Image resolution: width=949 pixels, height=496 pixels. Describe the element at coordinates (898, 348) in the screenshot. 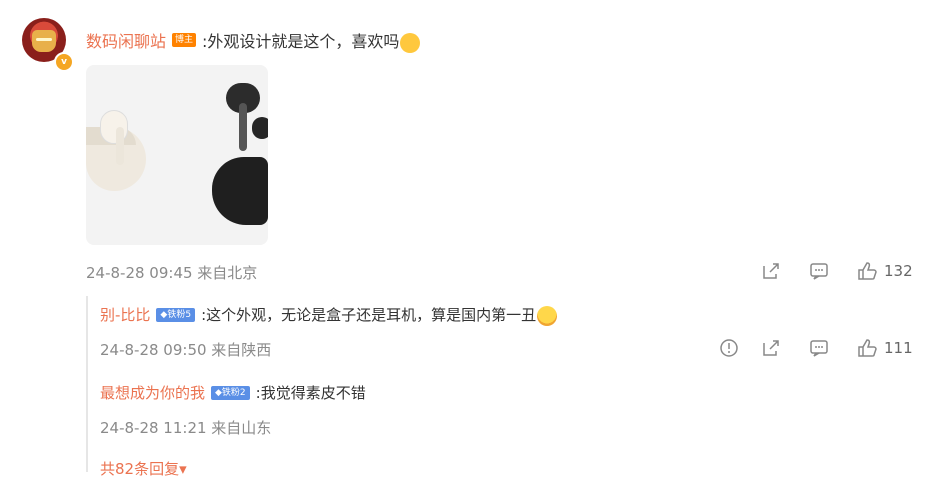

I see `reply-like-count: 111` at that location.